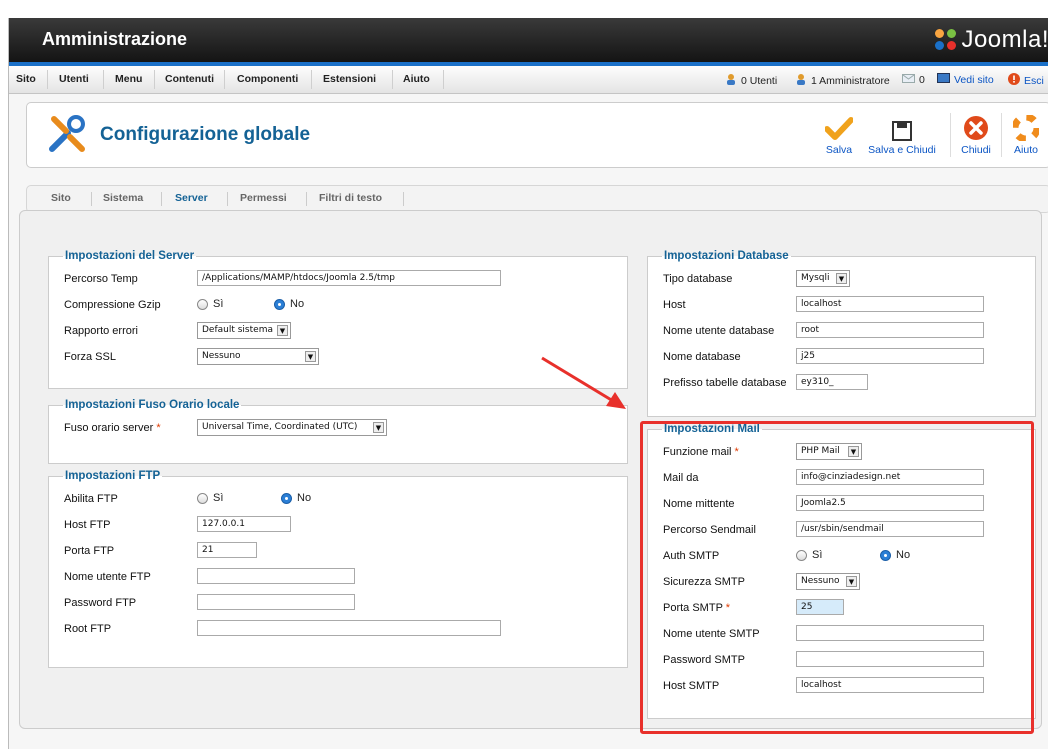 The width and height of the screenshot is (1048, 749). I want to click on admin-icon, so click(801, 80).